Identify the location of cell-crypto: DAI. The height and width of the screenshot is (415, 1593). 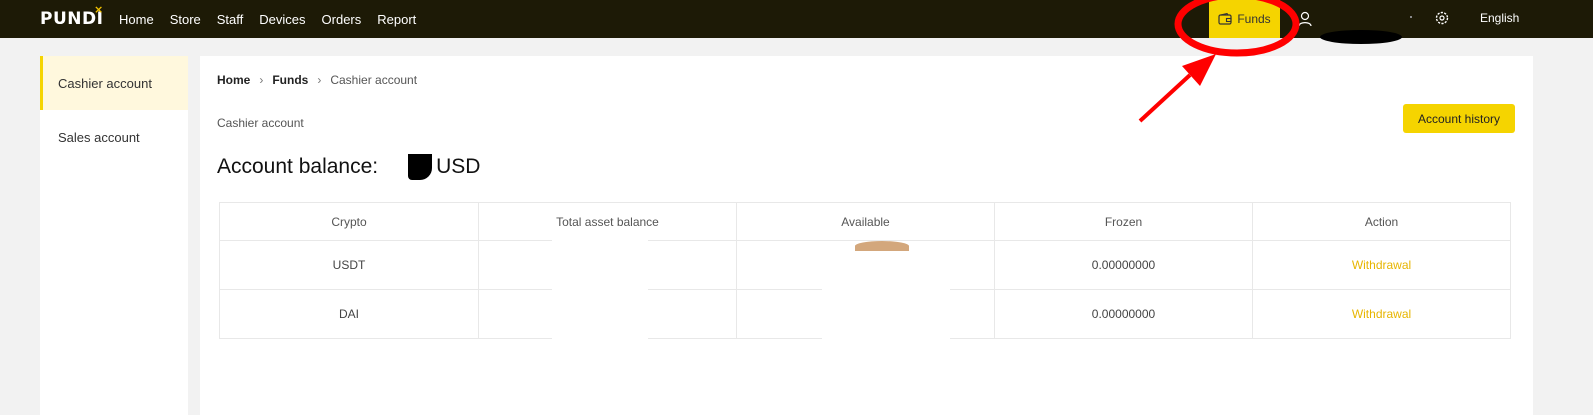
(348, 314).